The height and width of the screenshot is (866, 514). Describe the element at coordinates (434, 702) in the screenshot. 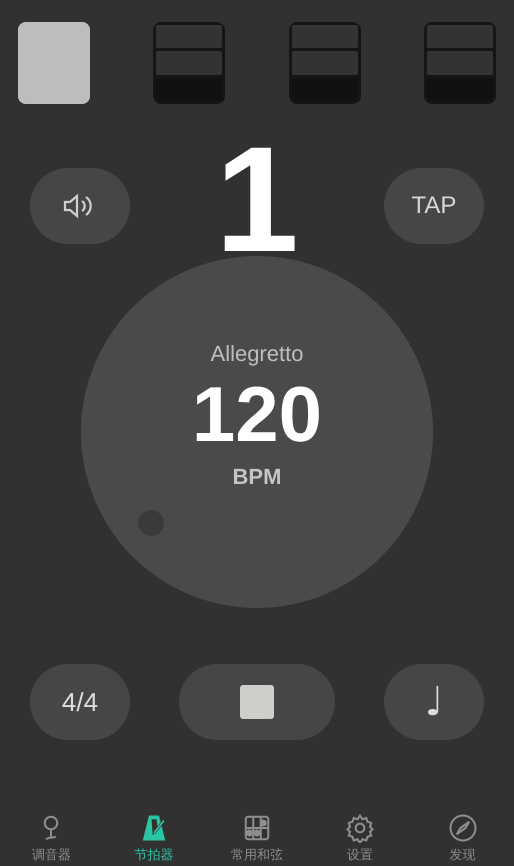

I see `note-value-button: ♩` at that location.